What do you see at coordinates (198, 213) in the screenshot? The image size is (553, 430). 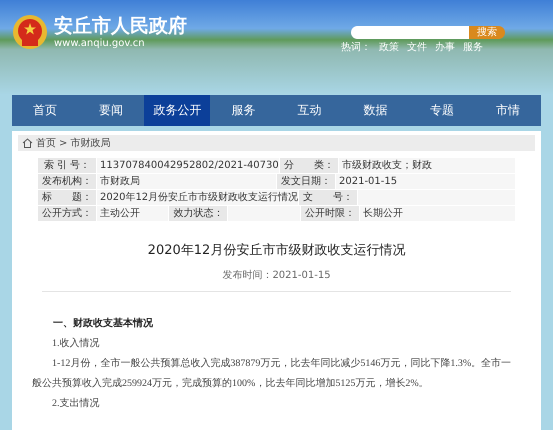 I see `field-label: 效力状态：` at bounding box center [198, 213].